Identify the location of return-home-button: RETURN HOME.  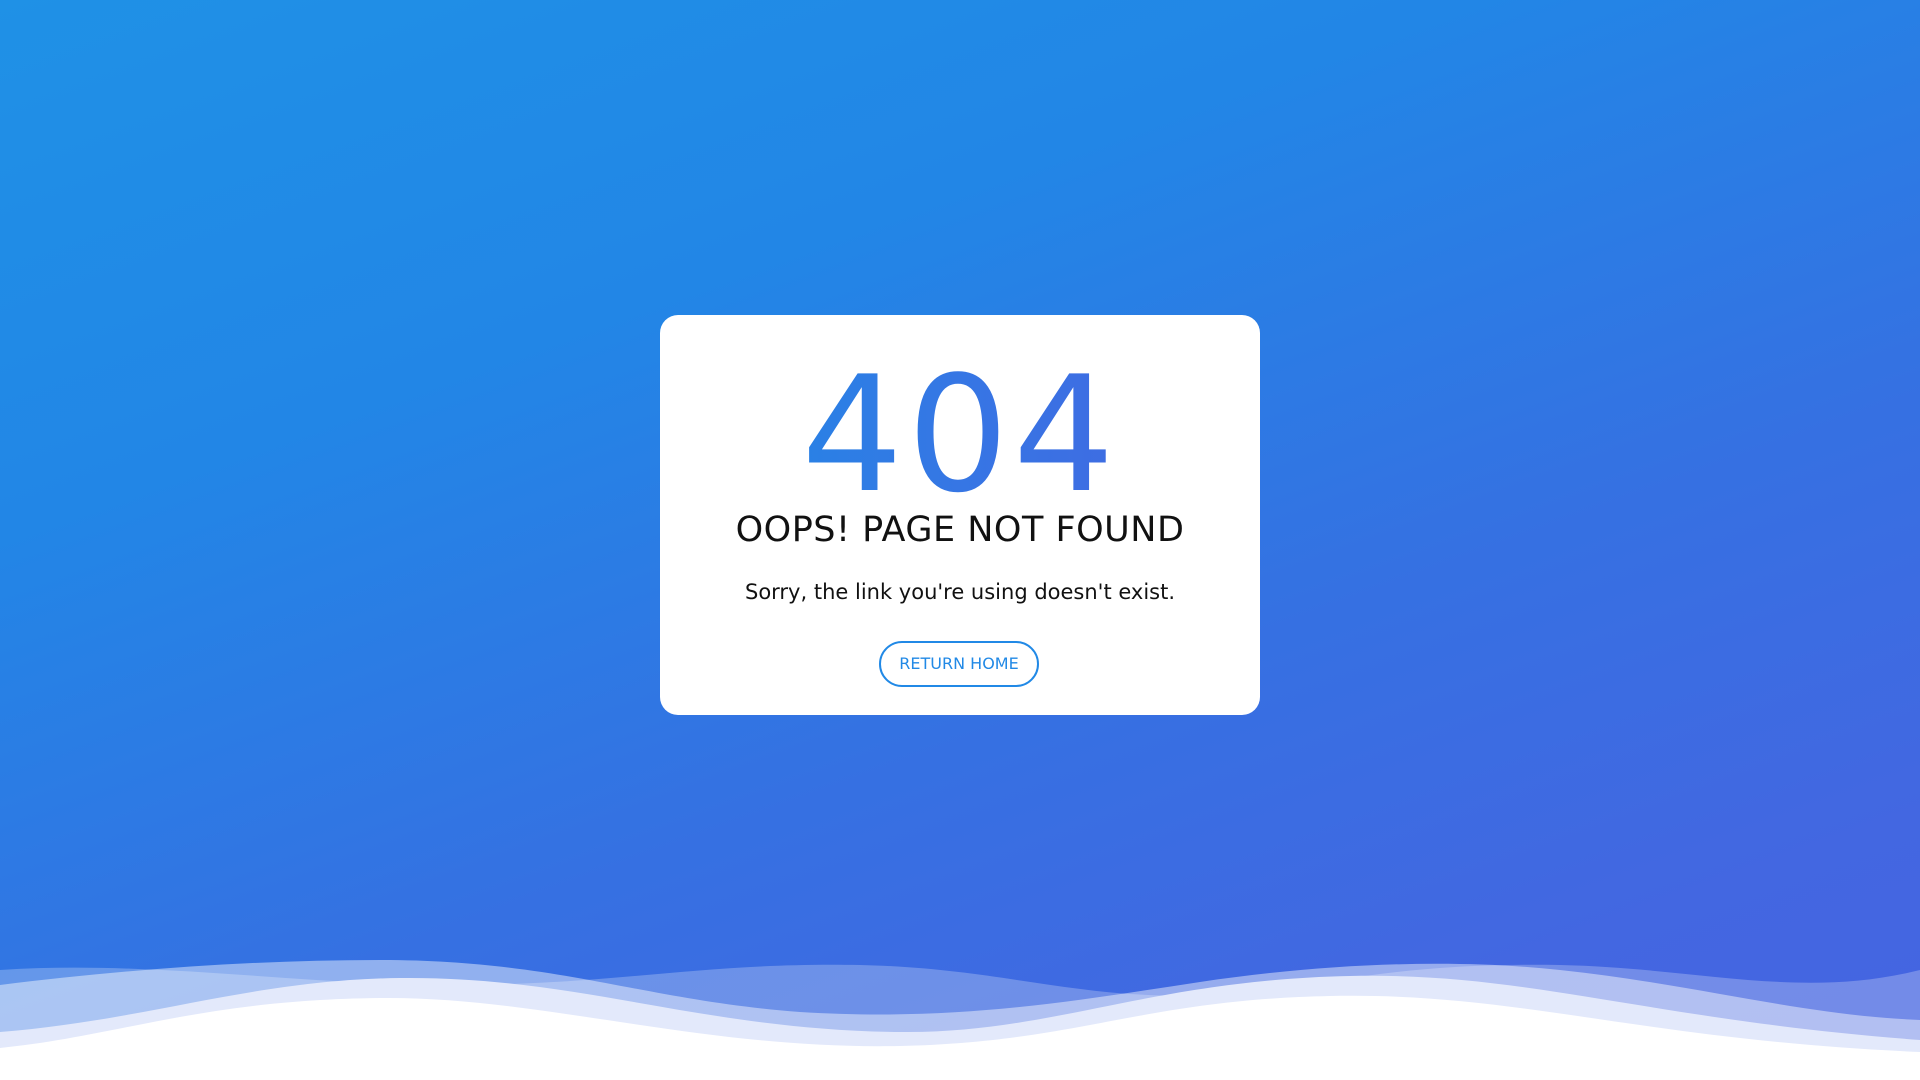
(959, 664).